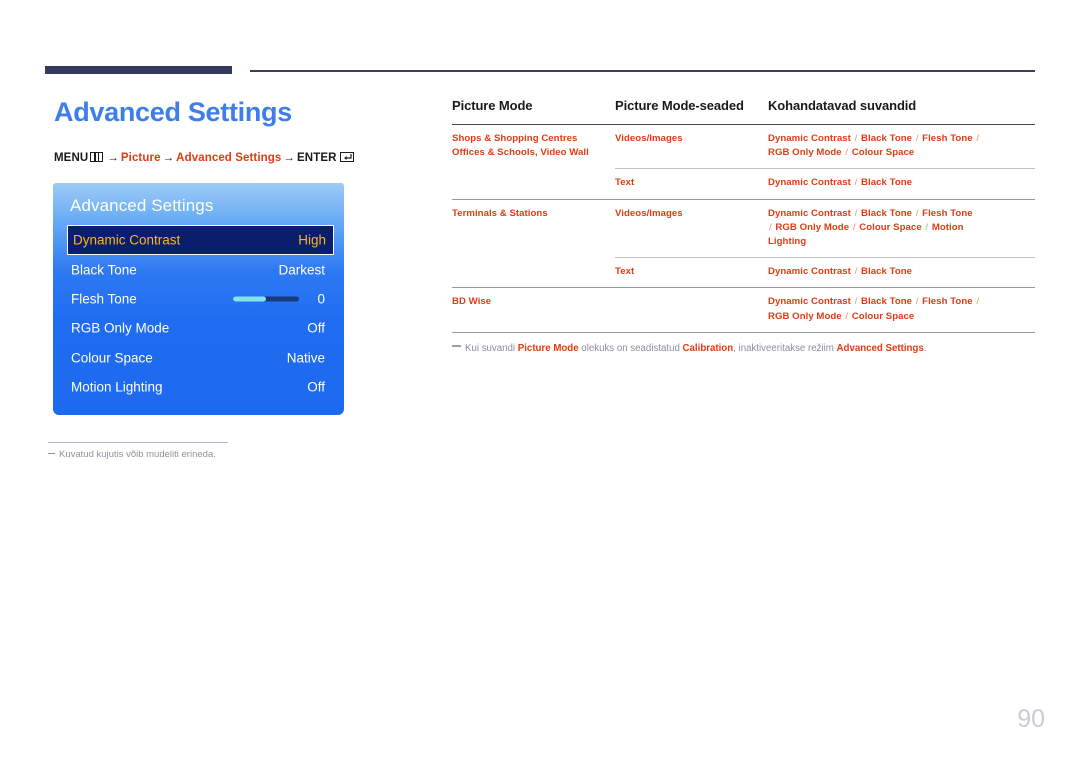 The width and height of the screenshot is (1080, 763). What do you see at coordinates (548, 348) in the screenshot?
I see `right-footnote-b1: Picture Mode` at bounding box center [548, 348].